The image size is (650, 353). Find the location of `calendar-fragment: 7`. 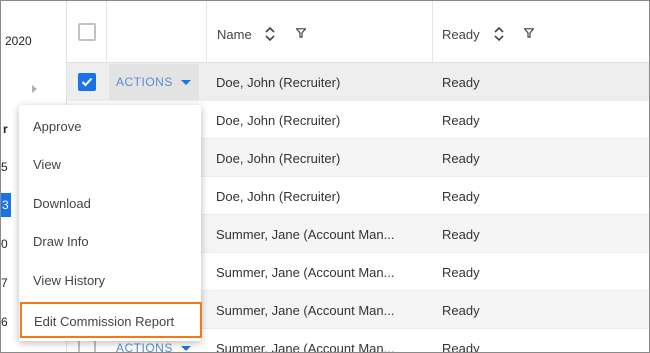

calendar-fragment: 7 is located at coordinates (4, 283).